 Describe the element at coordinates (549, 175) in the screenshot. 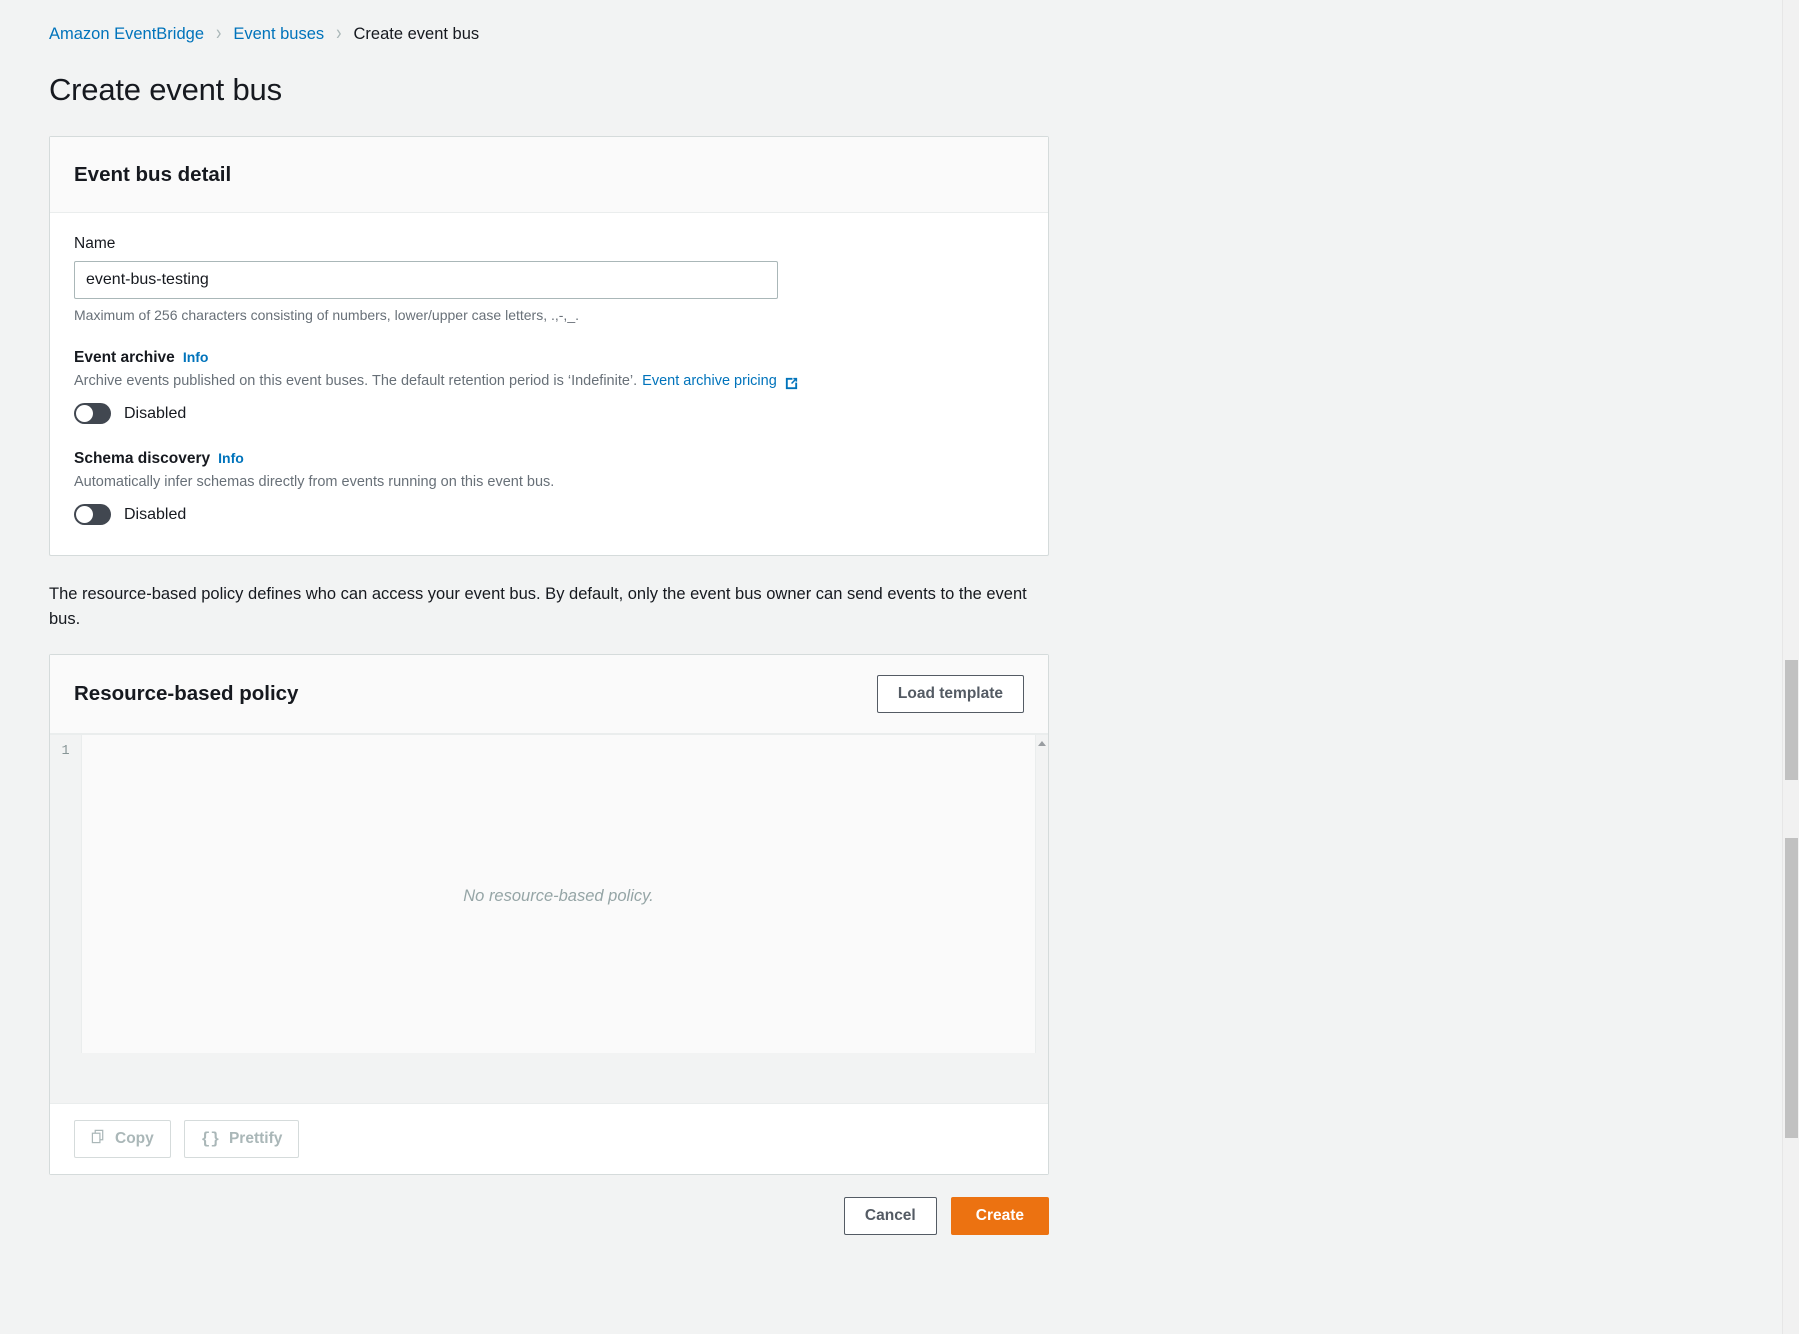

I see `event-bus-detail-header: Event bus detail` at that location.